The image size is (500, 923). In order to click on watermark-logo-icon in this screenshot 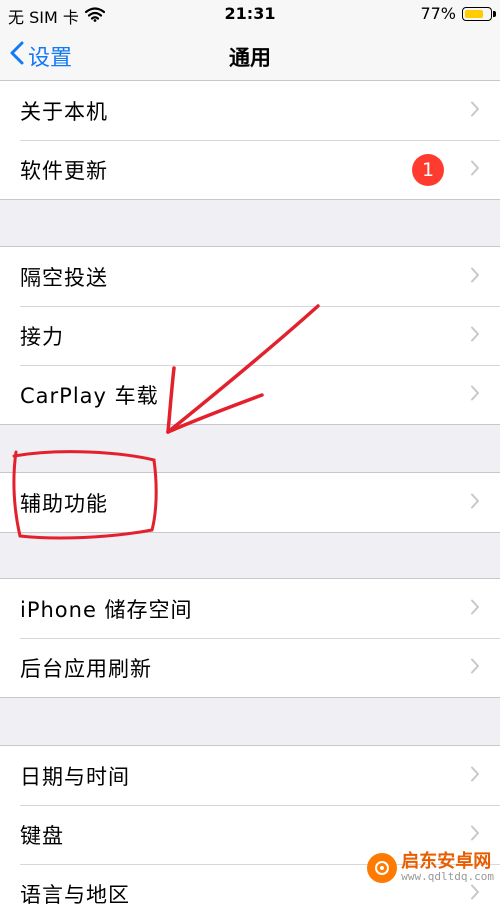, I will do `click(382, 867)`.